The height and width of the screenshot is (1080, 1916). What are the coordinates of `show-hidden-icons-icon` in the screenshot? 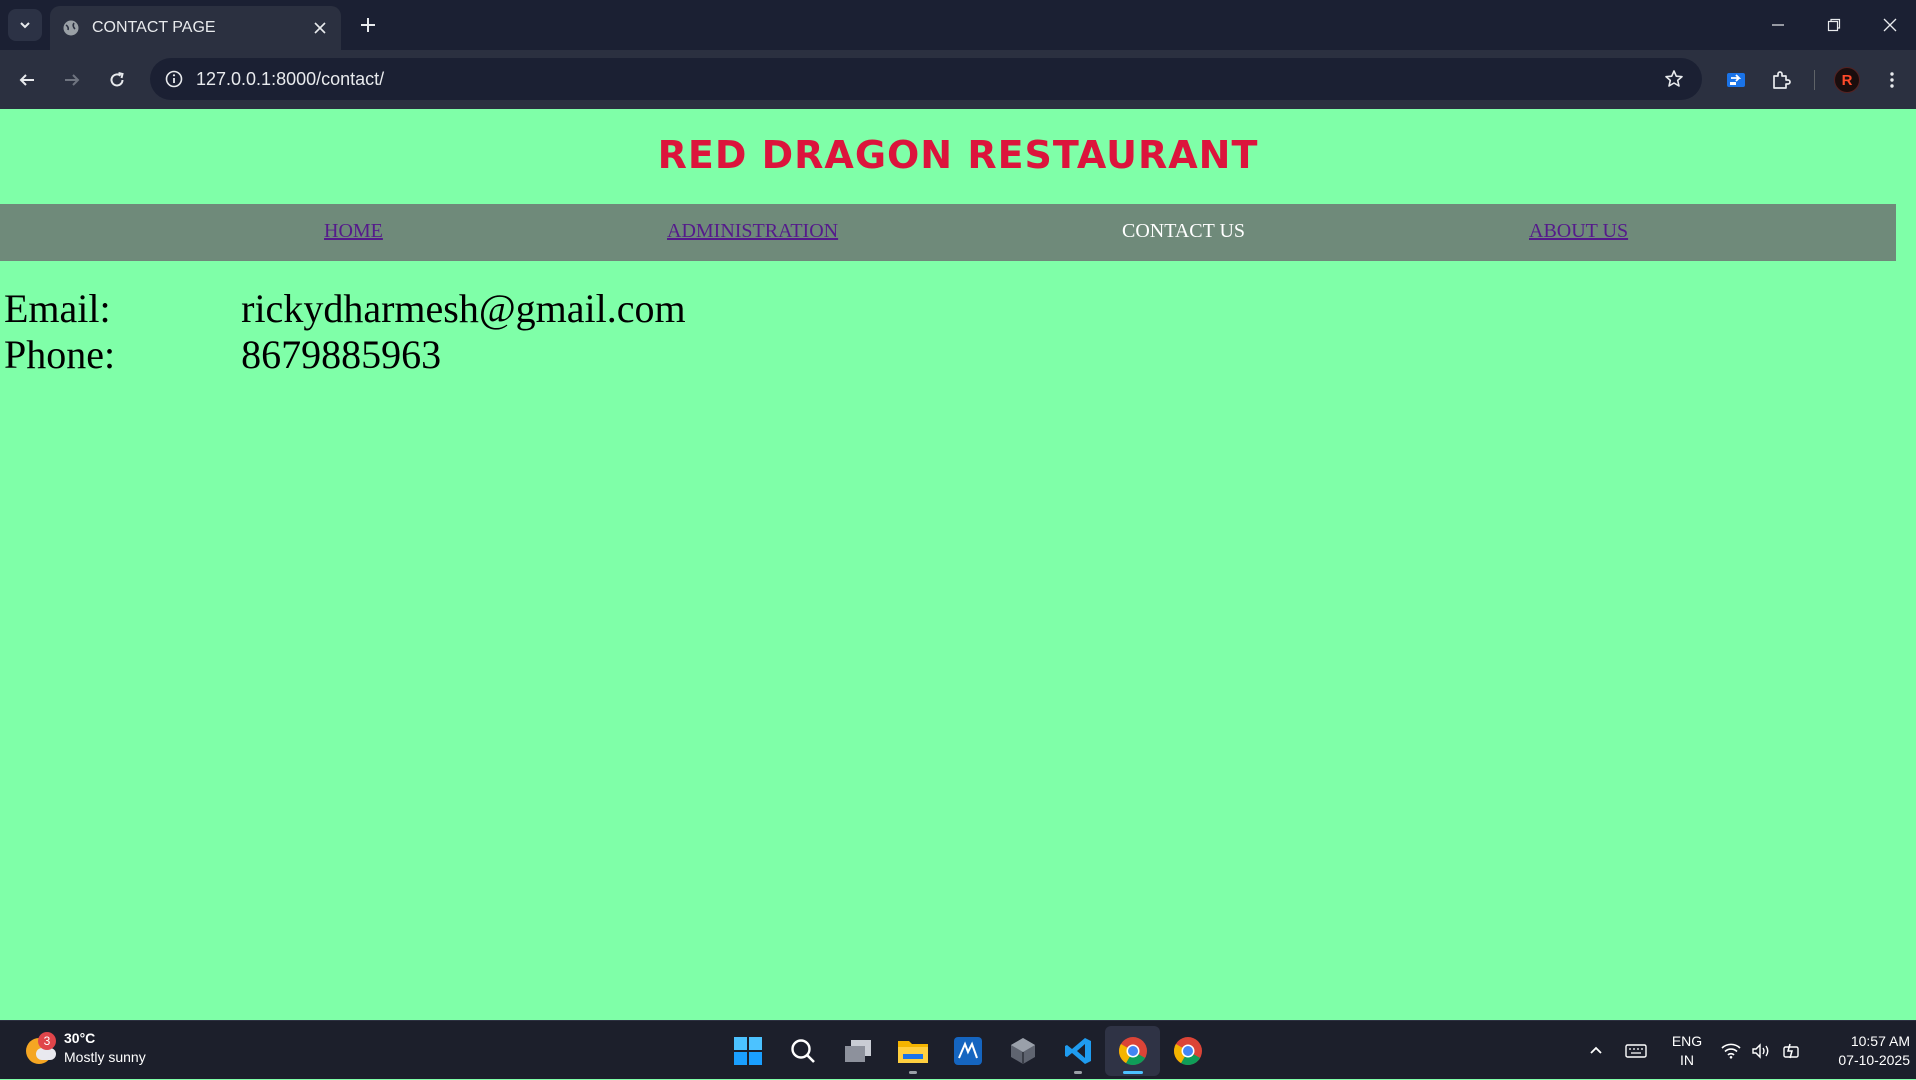 It's located at (1596, 1051).